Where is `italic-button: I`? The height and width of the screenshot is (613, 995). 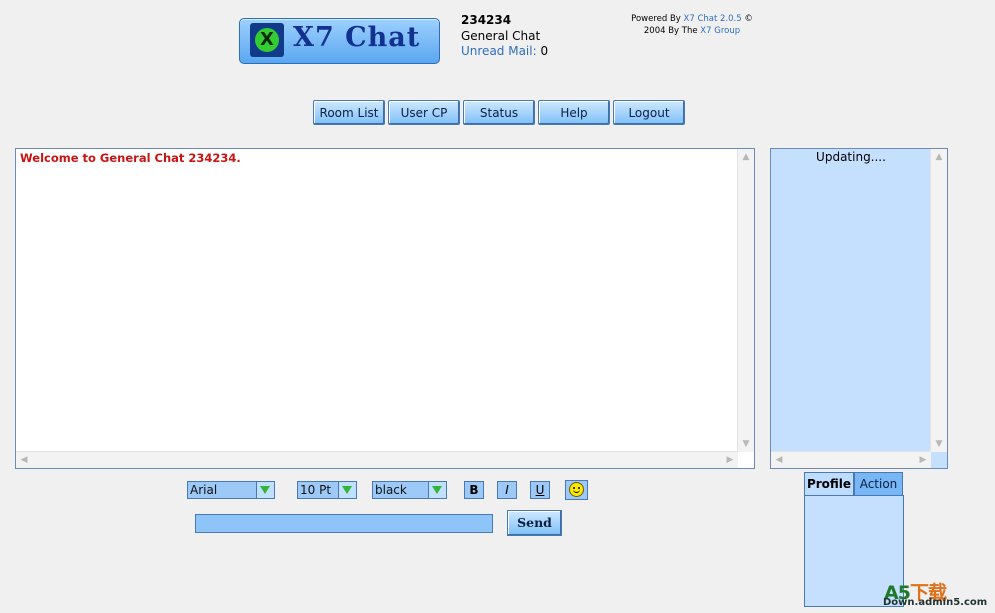
italic-button: I is located at coordinates (507, 490).